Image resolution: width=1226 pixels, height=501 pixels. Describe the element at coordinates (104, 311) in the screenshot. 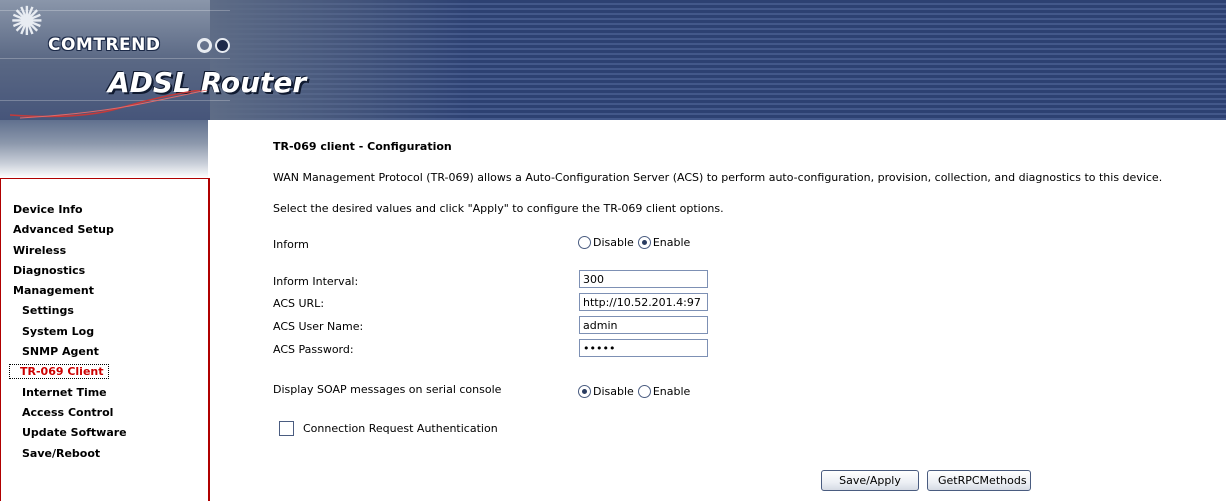

I see `nav-item-settings: Settings` at that location.